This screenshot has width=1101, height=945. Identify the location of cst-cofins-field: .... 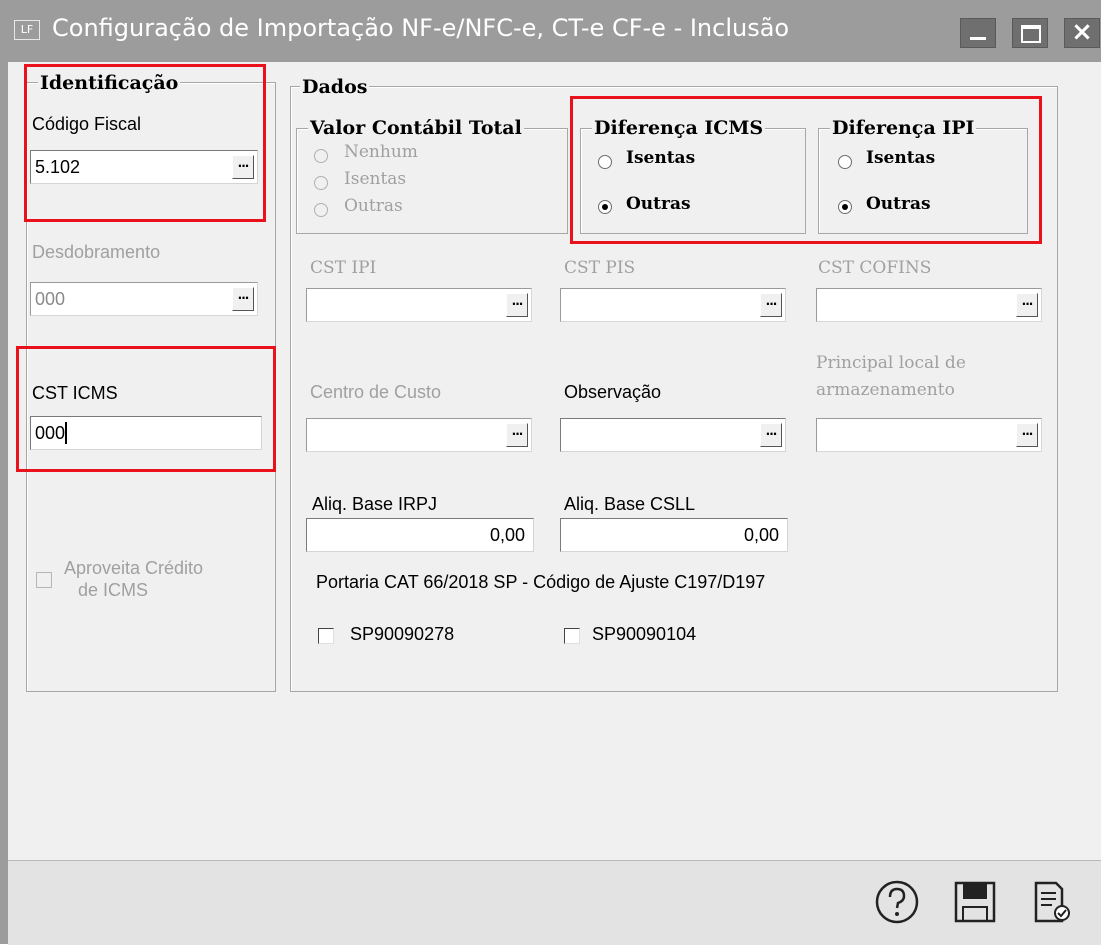
(929, 305).